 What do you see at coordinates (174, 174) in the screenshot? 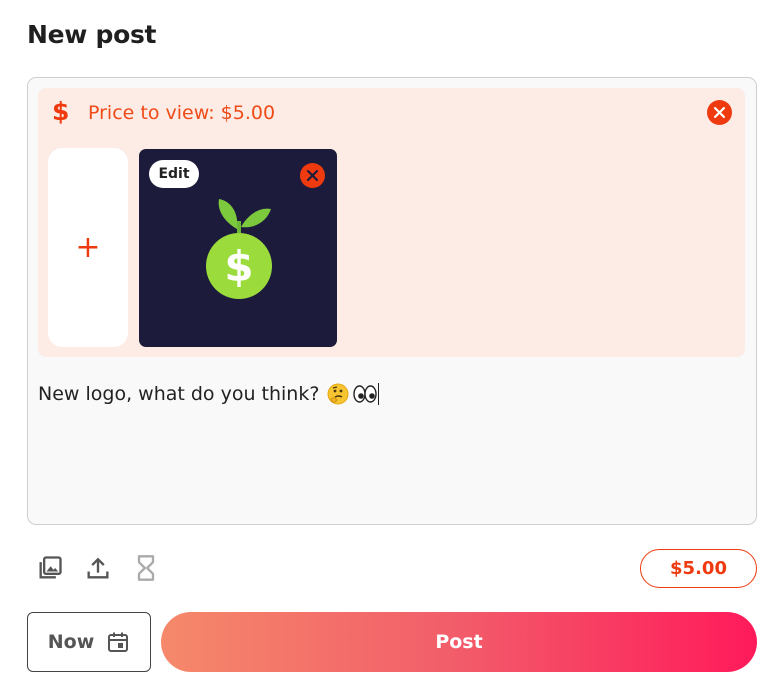
I see `edit-media-button: Edit` at bounding box center [174, 174].